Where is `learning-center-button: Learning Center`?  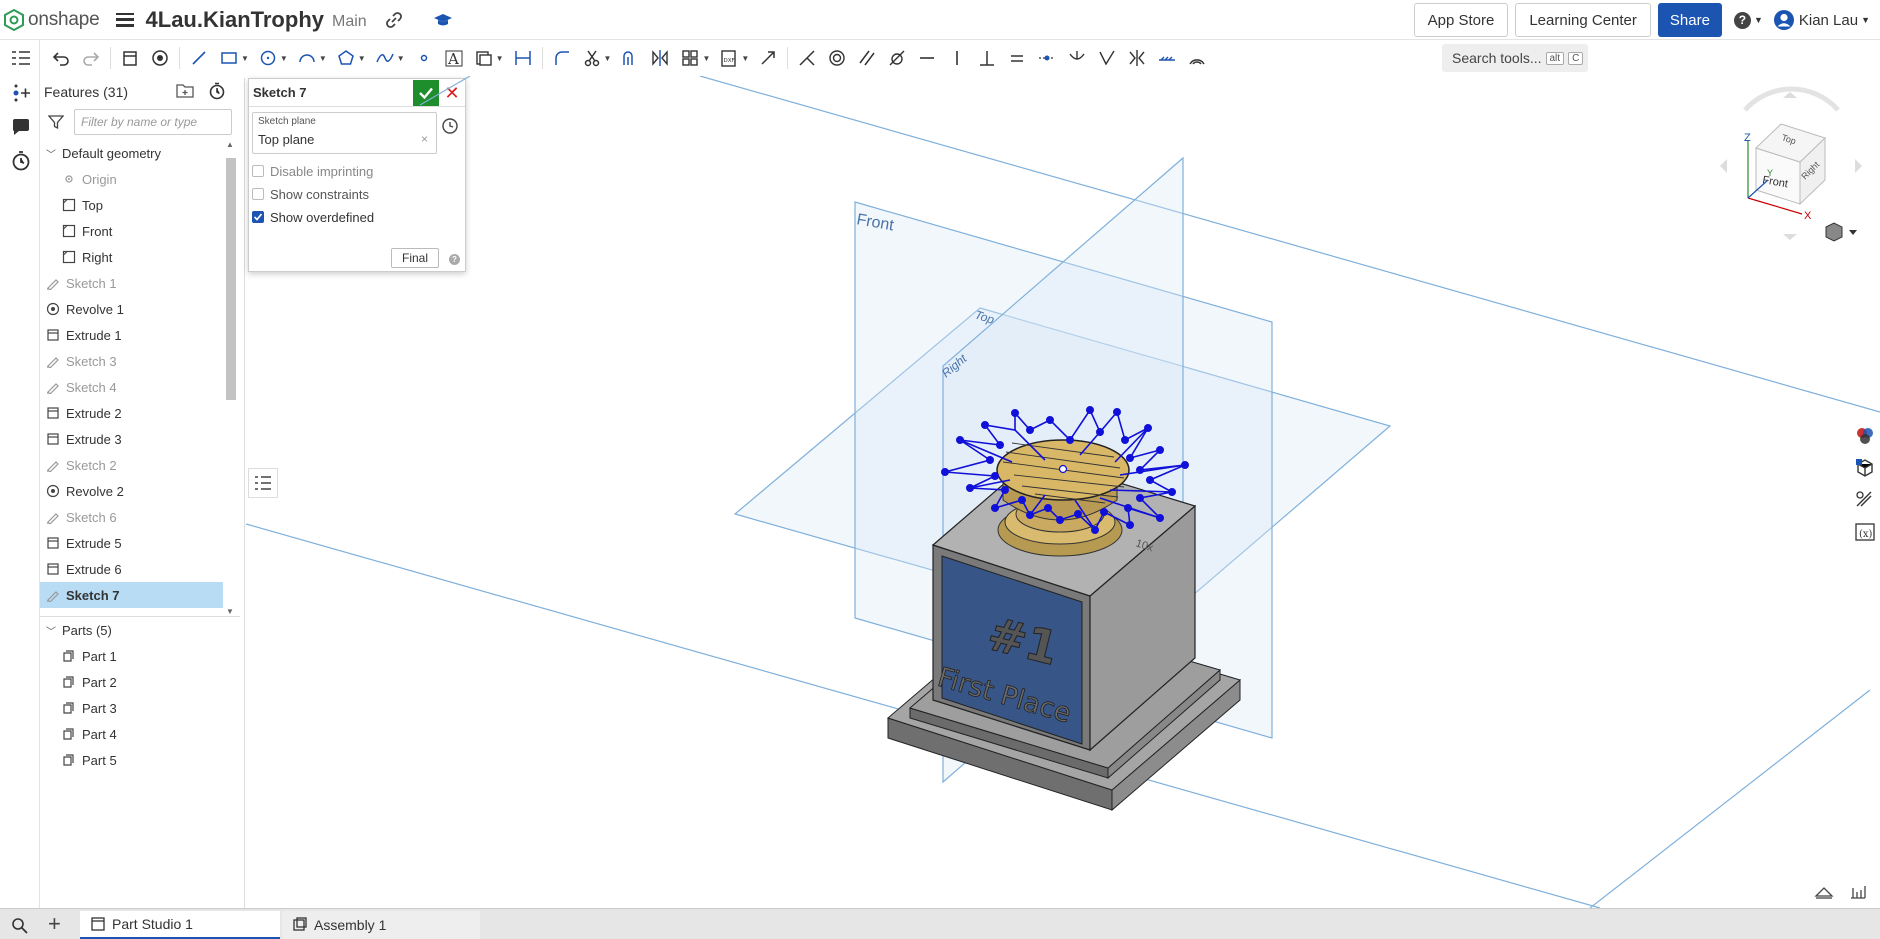
learning-center-button: Learning Center is located at coordinates (1583, 20).